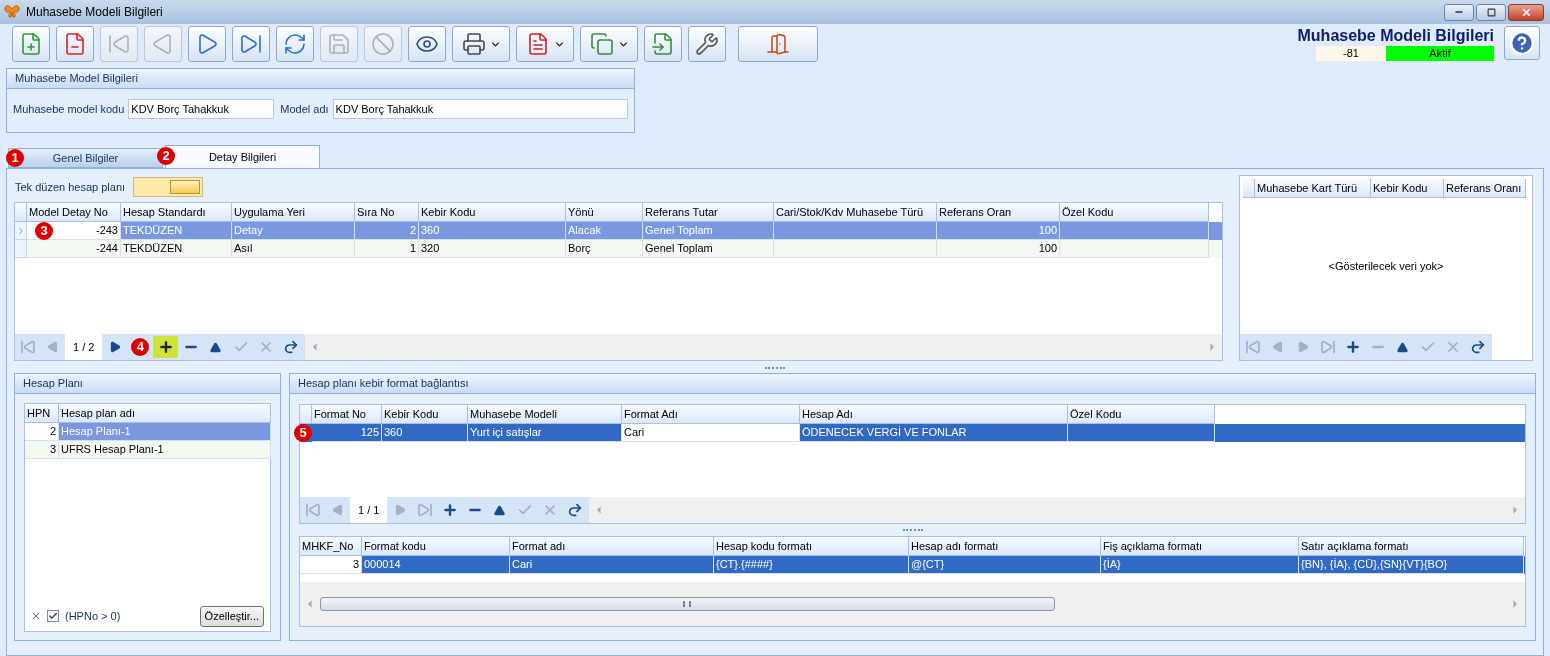 Image resolution: width=1550 pixels, height=656 pixels. Describe the element at coordinates (1249, 188) in the screenshot. I see `column-header` at that location.